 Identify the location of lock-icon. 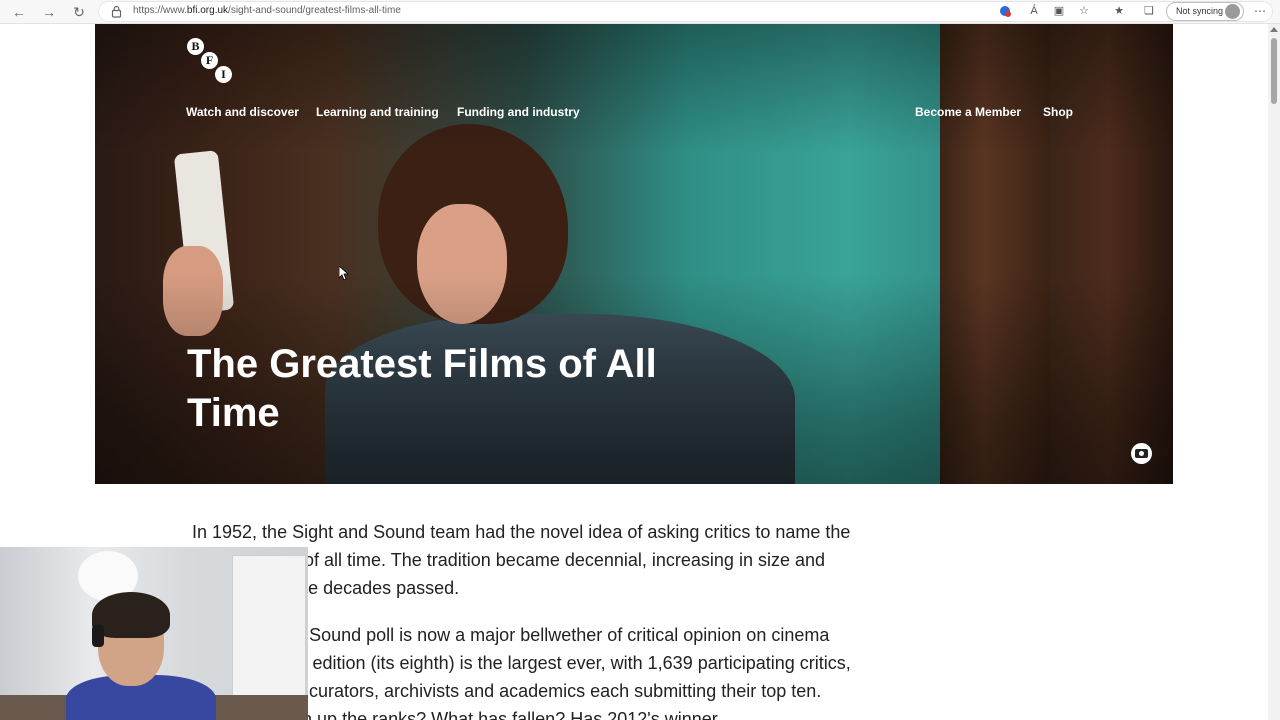
(116, 11).